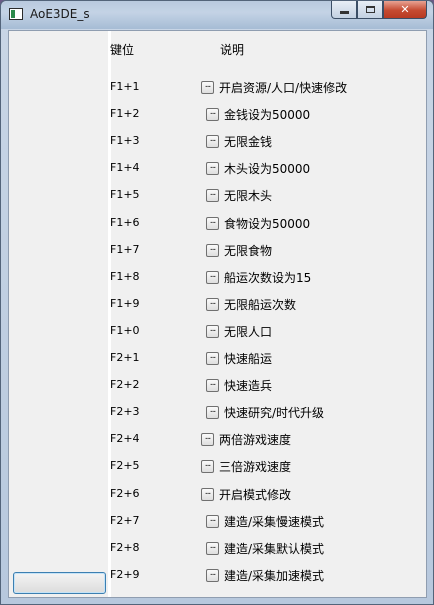 The height and width of the screenshot is (605, 434). I want to click on hotkey-row: F2+4... 两倍游戏速度, so click(217, 440).